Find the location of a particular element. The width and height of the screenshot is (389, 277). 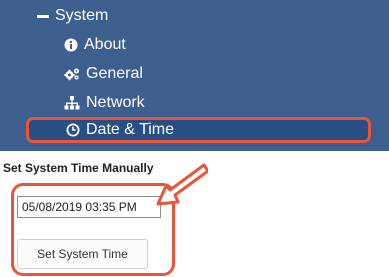

nav-item-label: About is located at coordinates (105, 44).